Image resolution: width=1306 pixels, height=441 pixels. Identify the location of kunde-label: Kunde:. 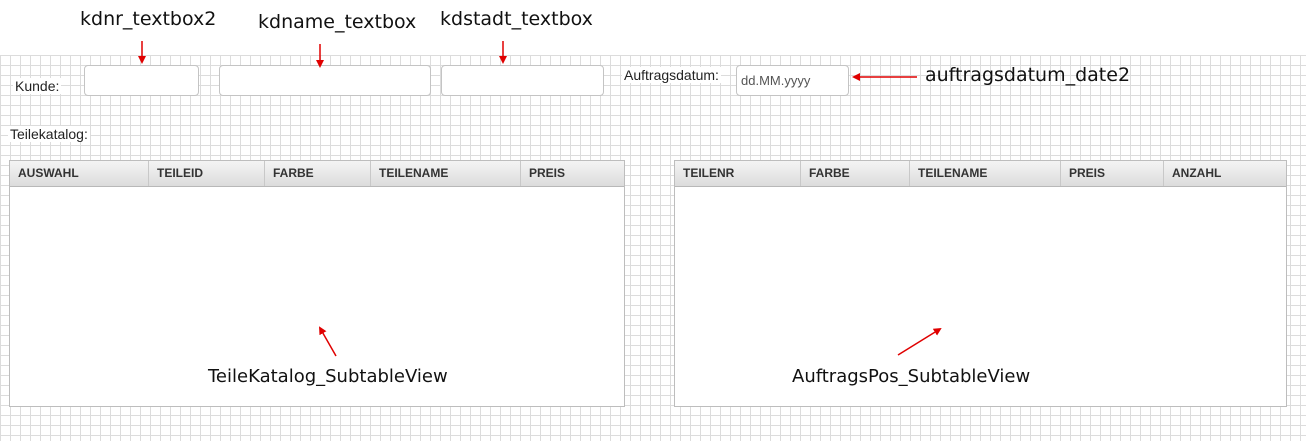
(37, 86).